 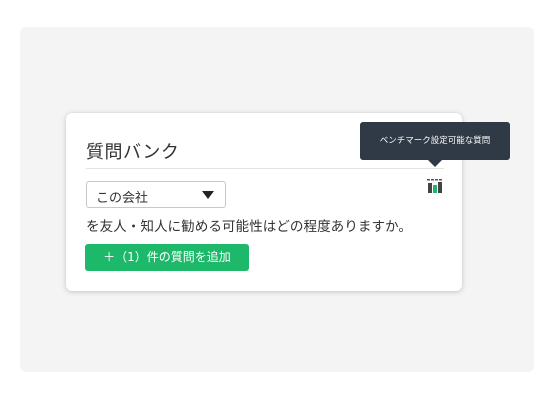 I want to click on question-text: を友人・知人に勧める可能性はどの程度ありますか。, so click(x=249, y=227).